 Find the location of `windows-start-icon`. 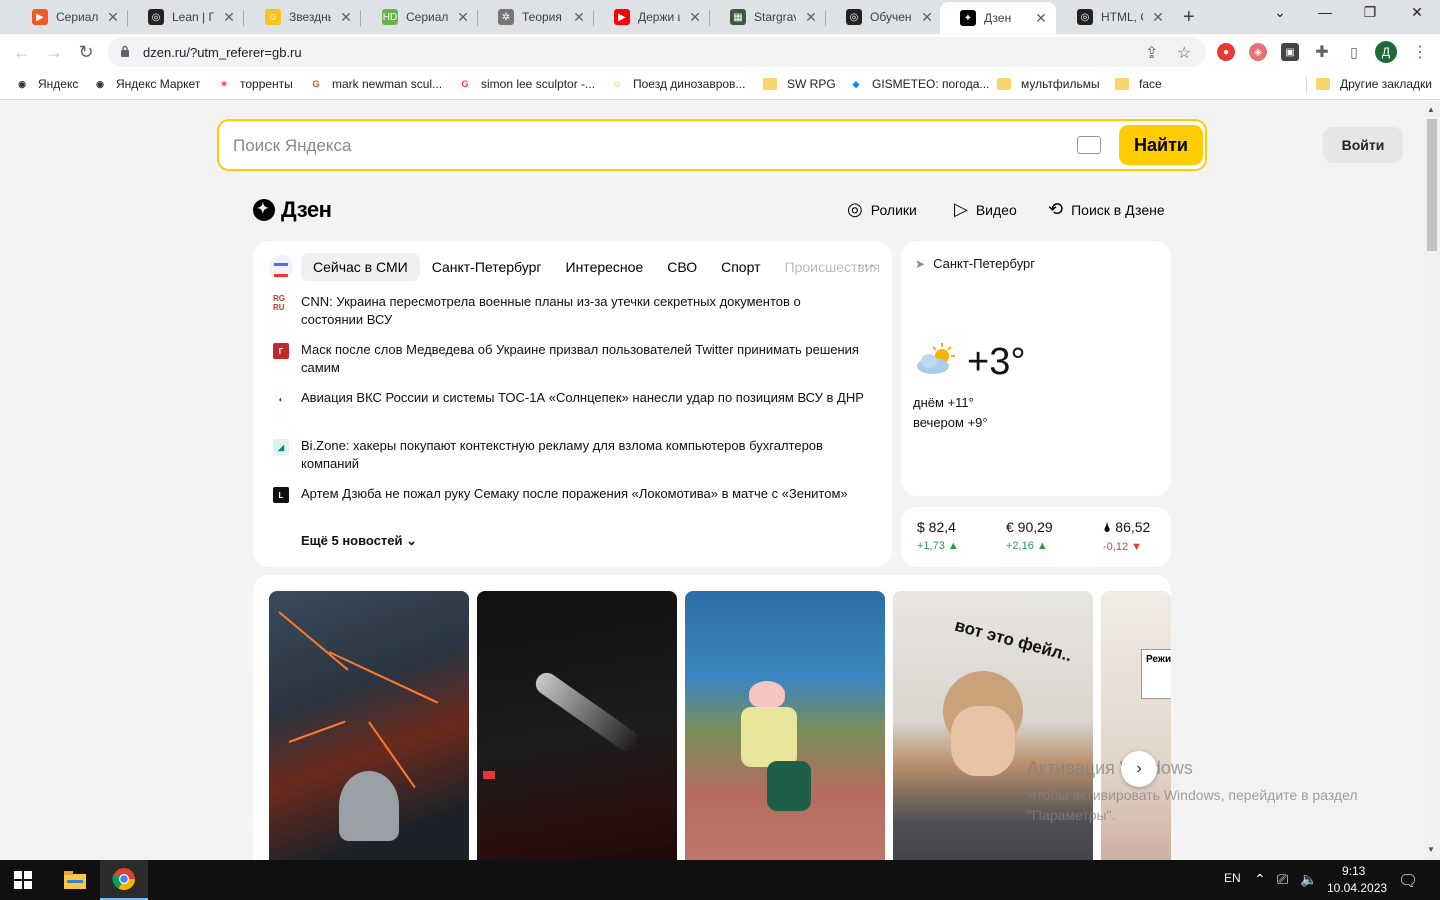

windows-start-icon is located at coordinates (23, 880).